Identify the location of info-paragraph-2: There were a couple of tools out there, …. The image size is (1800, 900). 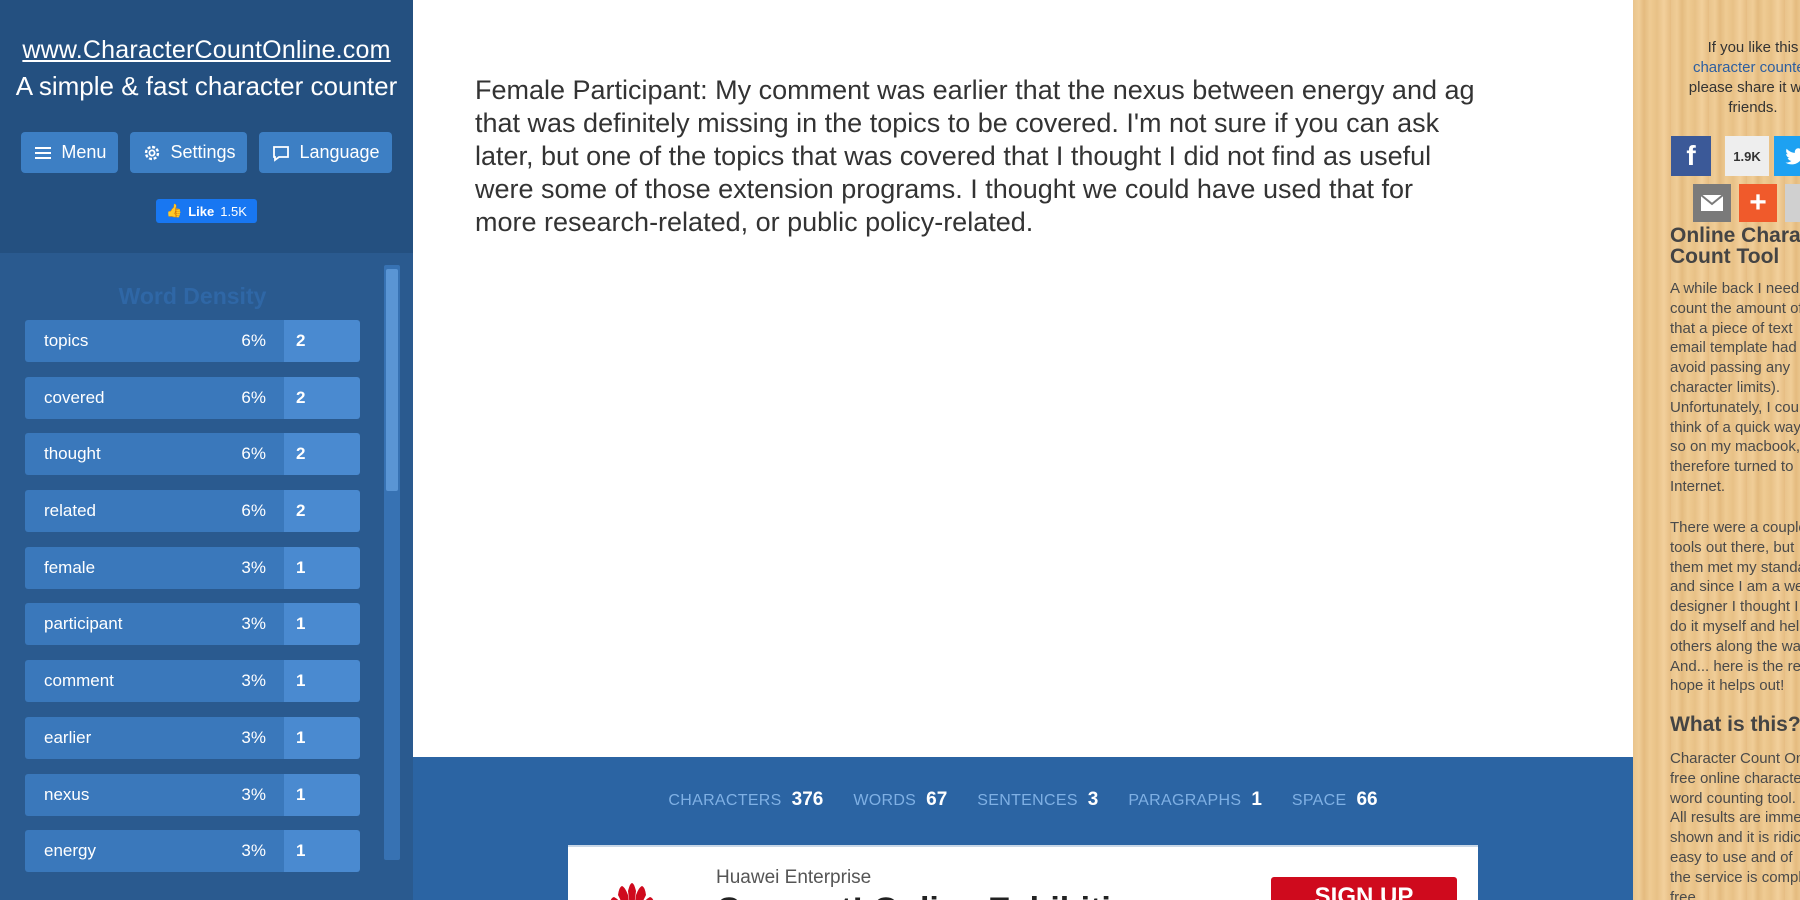
(1735, 607).